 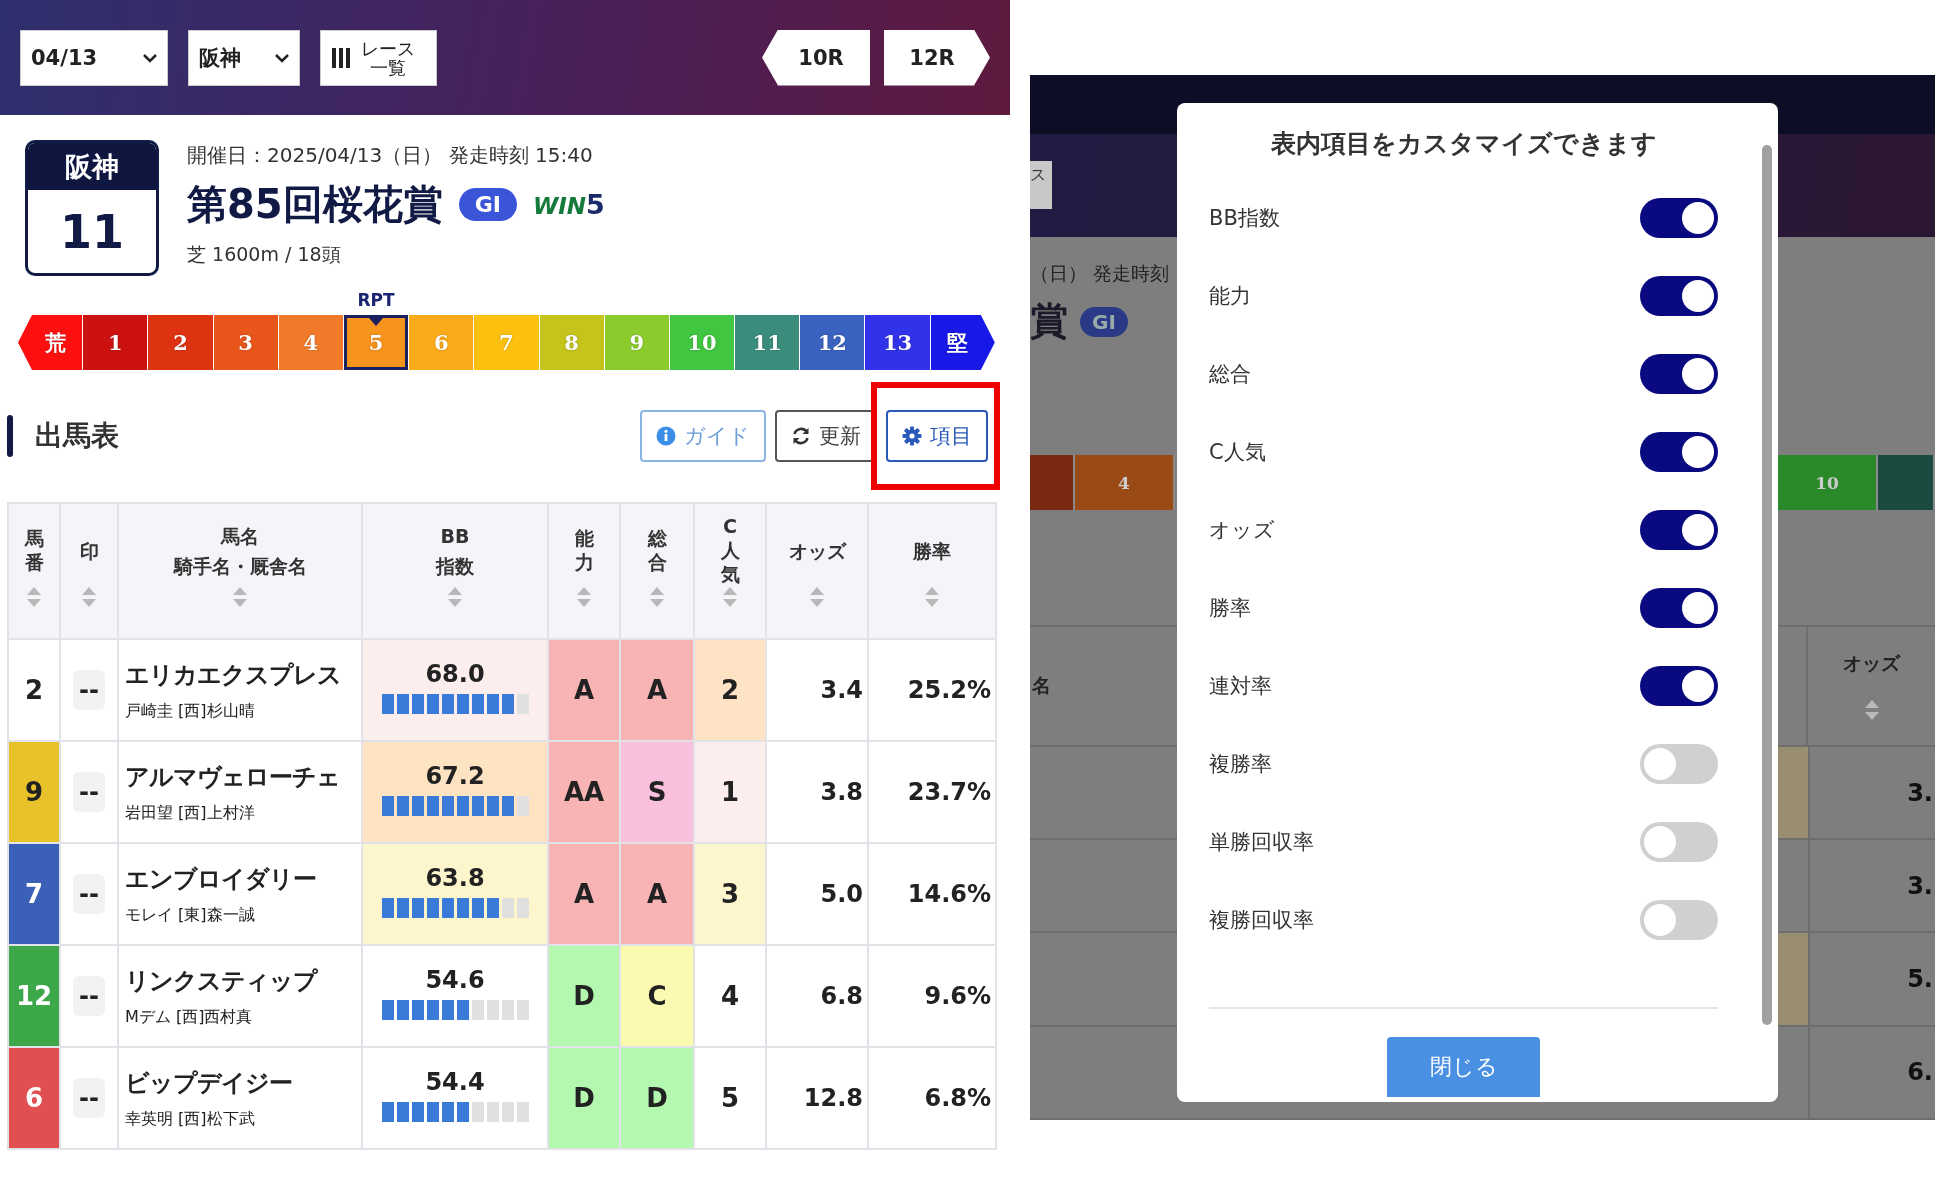 I want to click on horse-name: アルマヴェローチェ, so click(x=243, y=776).